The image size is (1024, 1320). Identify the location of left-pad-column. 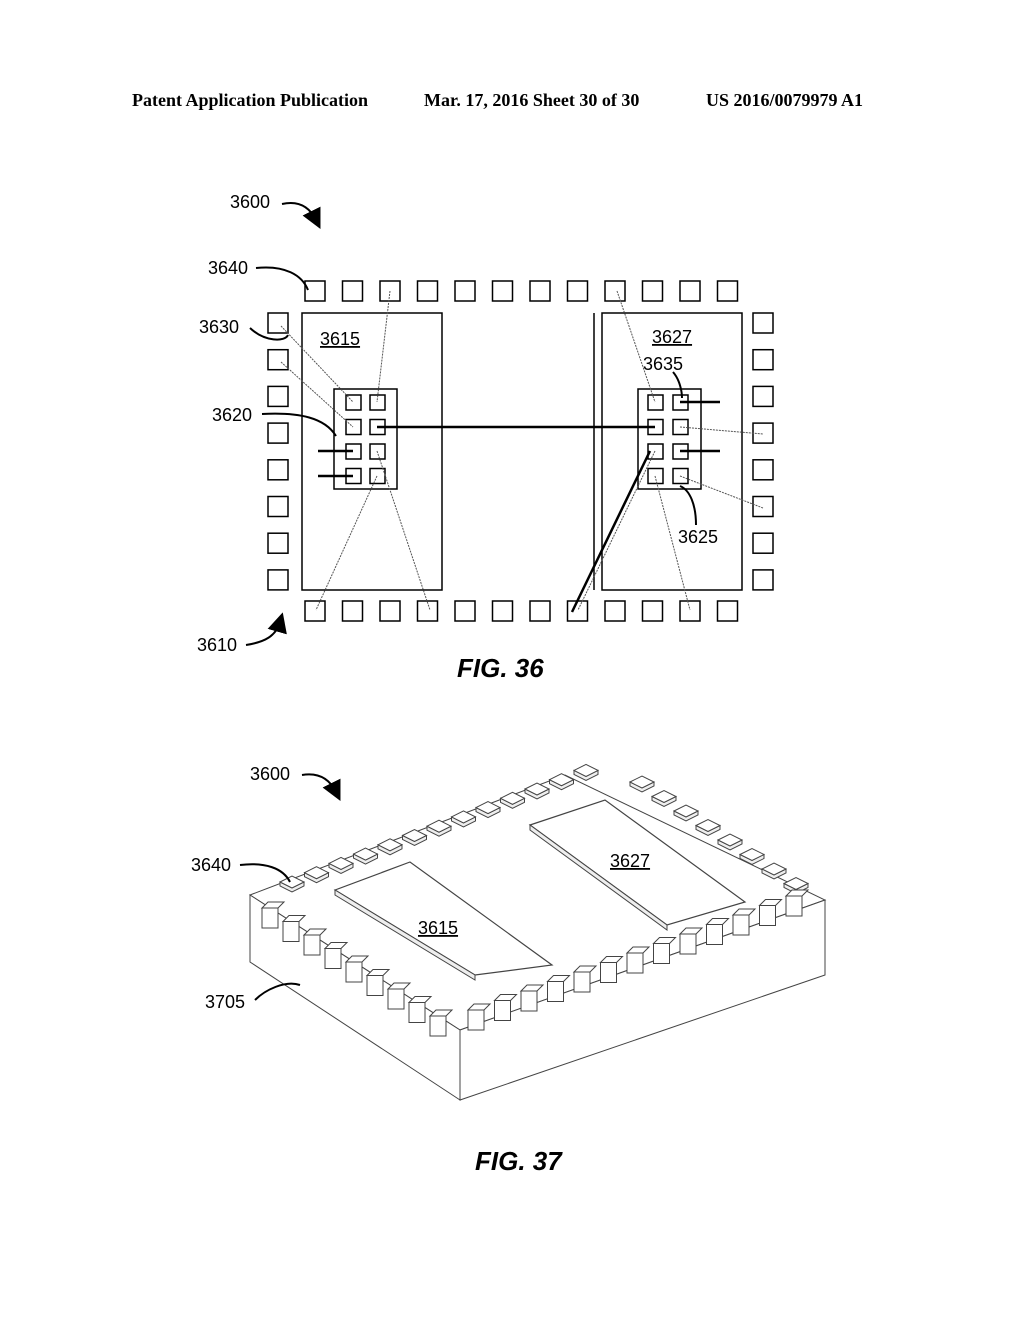
(278, 451).